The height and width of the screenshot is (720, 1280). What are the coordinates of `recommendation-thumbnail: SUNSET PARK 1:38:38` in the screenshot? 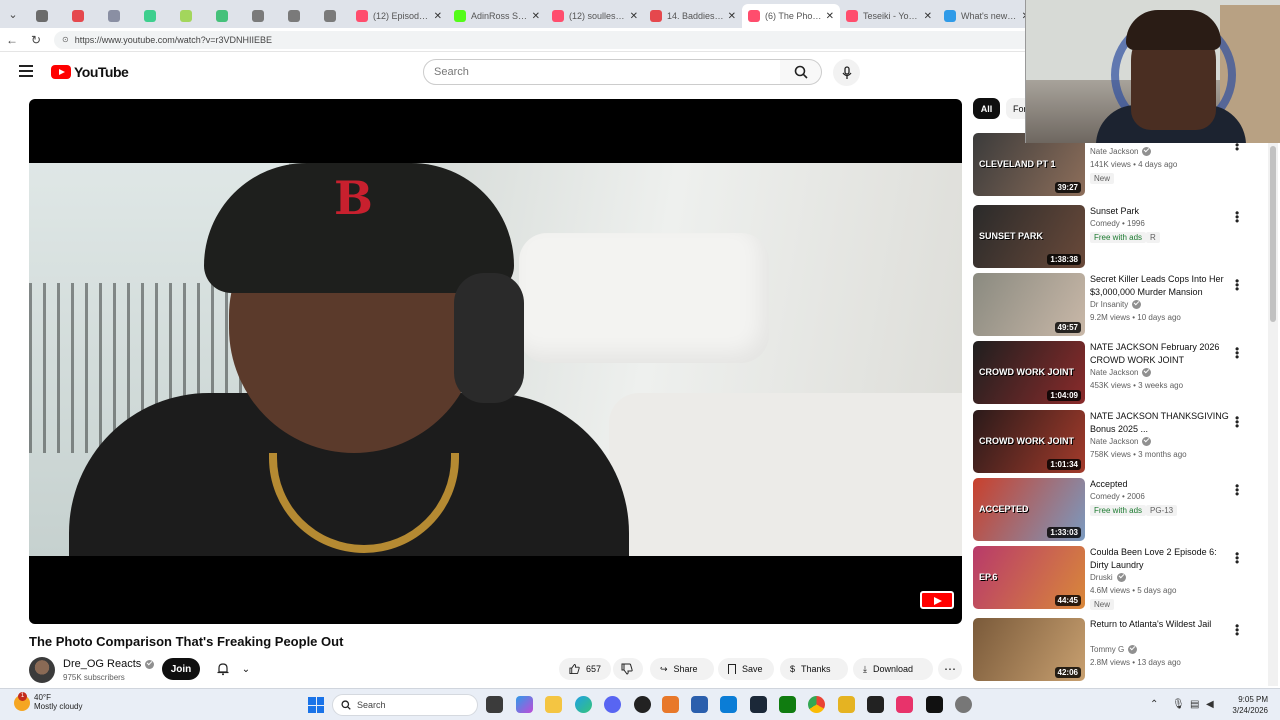 It's located at (1029, 236).